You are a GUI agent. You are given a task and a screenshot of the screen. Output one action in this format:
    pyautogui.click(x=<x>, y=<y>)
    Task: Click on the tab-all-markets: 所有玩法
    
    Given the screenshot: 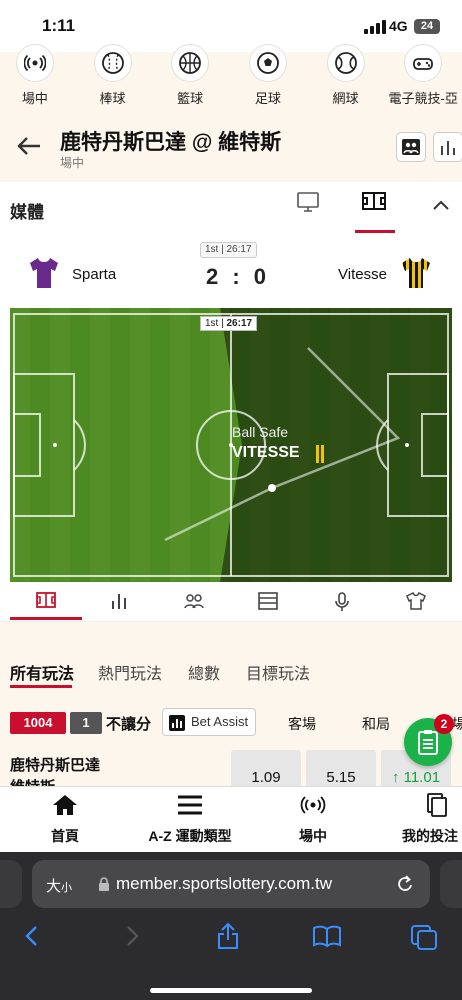 What is the action you would take?
    pyautogui.click(x=42, y=672)
    